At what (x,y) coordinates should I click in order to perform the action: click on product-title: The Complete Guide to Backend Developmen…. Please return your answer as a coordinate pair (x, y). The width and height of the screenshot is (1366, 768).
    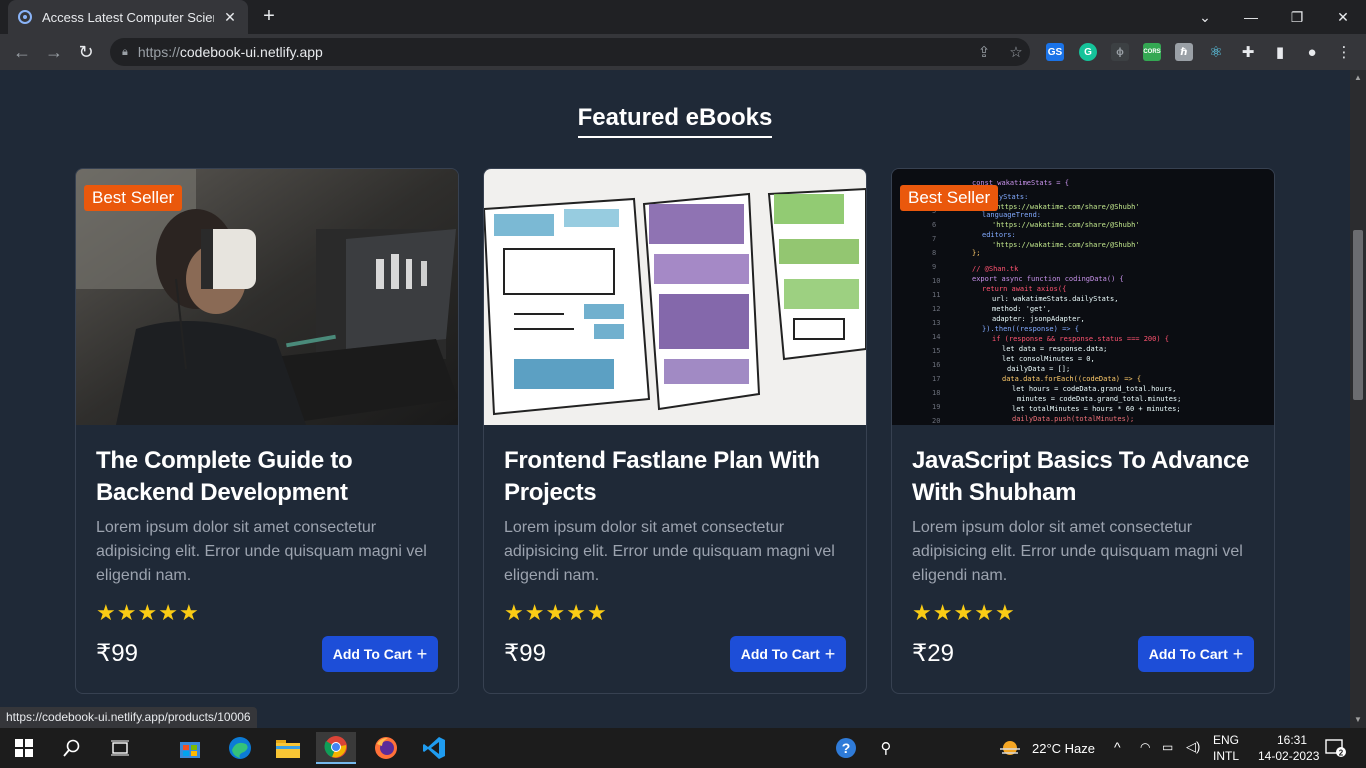
    Looking at the image, I should click on (269, 477).